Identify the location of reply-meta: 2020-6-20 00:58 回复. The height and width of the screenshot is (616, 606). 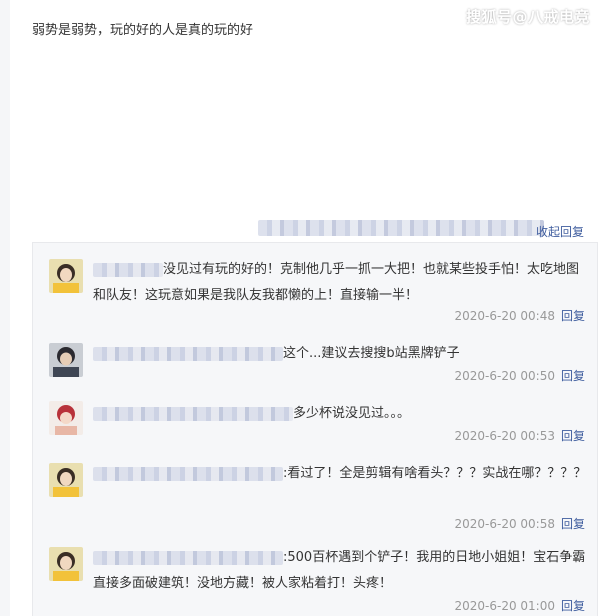
(519, 523).